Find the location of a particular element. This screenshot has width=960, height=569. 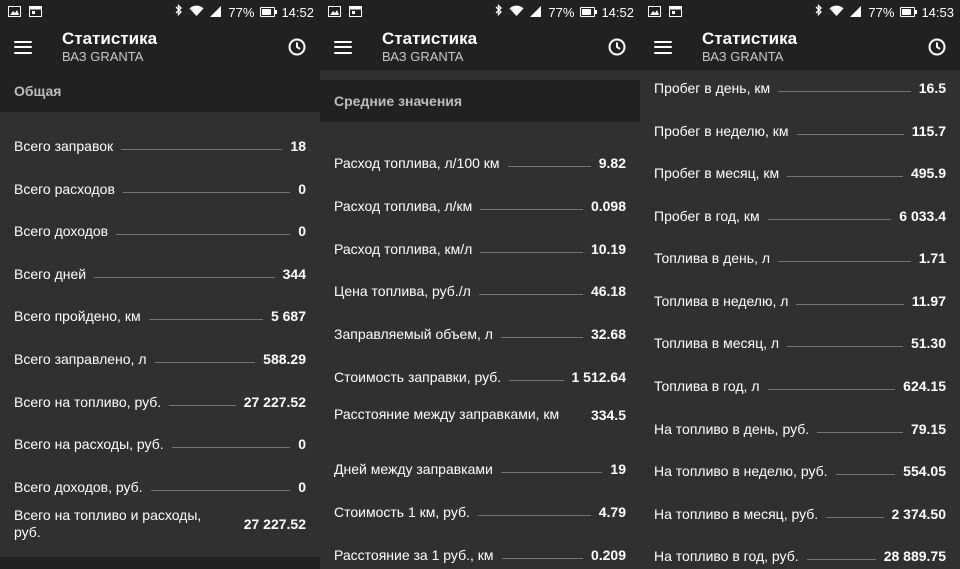

stat-value: 344 is located at coordinates (294, 274).